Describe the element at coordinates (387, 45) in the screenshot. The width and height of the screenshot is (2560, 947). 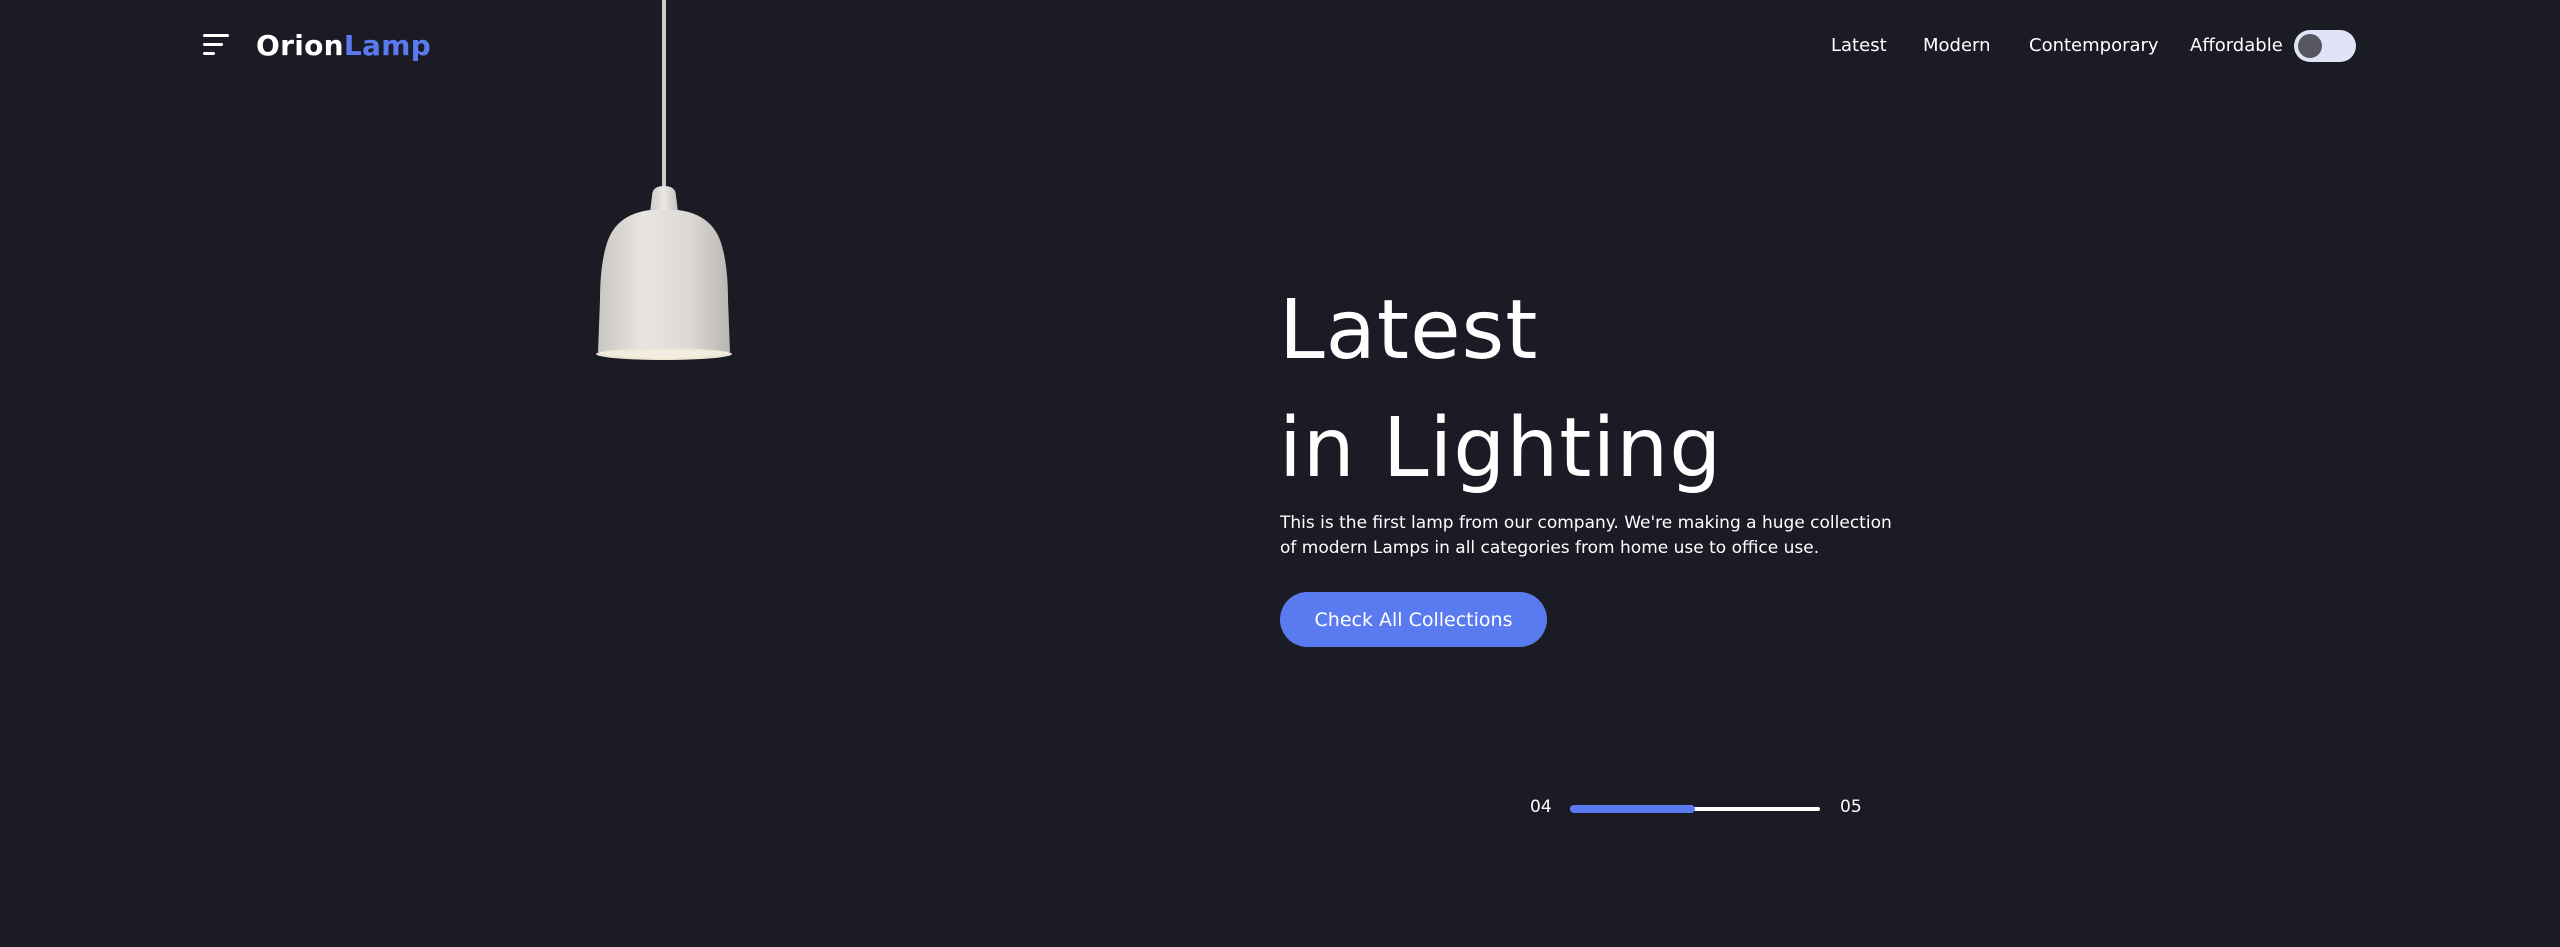
I see `logo-accent: Lamp` at that location.